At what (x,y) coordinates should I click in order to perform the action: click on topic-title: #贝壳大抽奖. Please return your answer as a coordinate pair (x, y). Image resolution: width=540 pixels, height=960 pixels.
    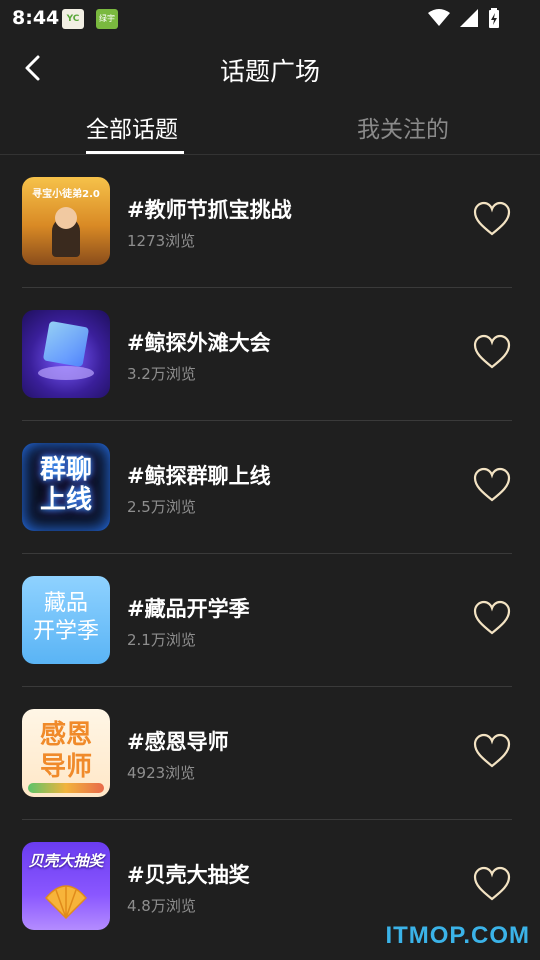
    Looking at the image, I should click on (188, 875).